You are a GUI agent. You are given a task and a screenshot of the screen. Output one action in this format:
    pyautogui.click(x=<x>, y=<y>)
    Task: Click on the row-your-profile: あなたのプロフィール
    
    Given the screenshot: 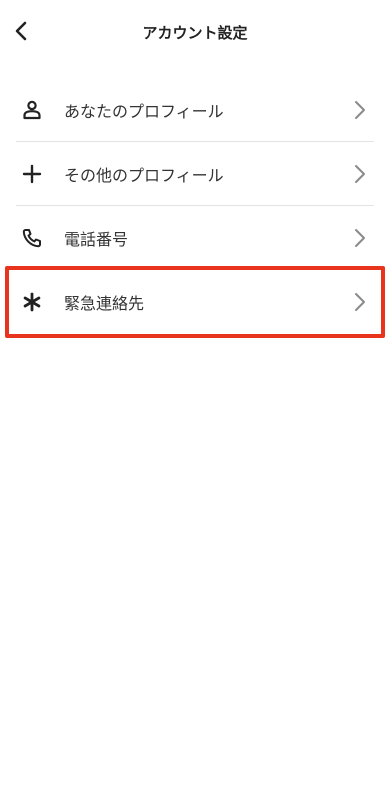 What is the action you would take?
    pyautogui.click(x=195, y=110)
    